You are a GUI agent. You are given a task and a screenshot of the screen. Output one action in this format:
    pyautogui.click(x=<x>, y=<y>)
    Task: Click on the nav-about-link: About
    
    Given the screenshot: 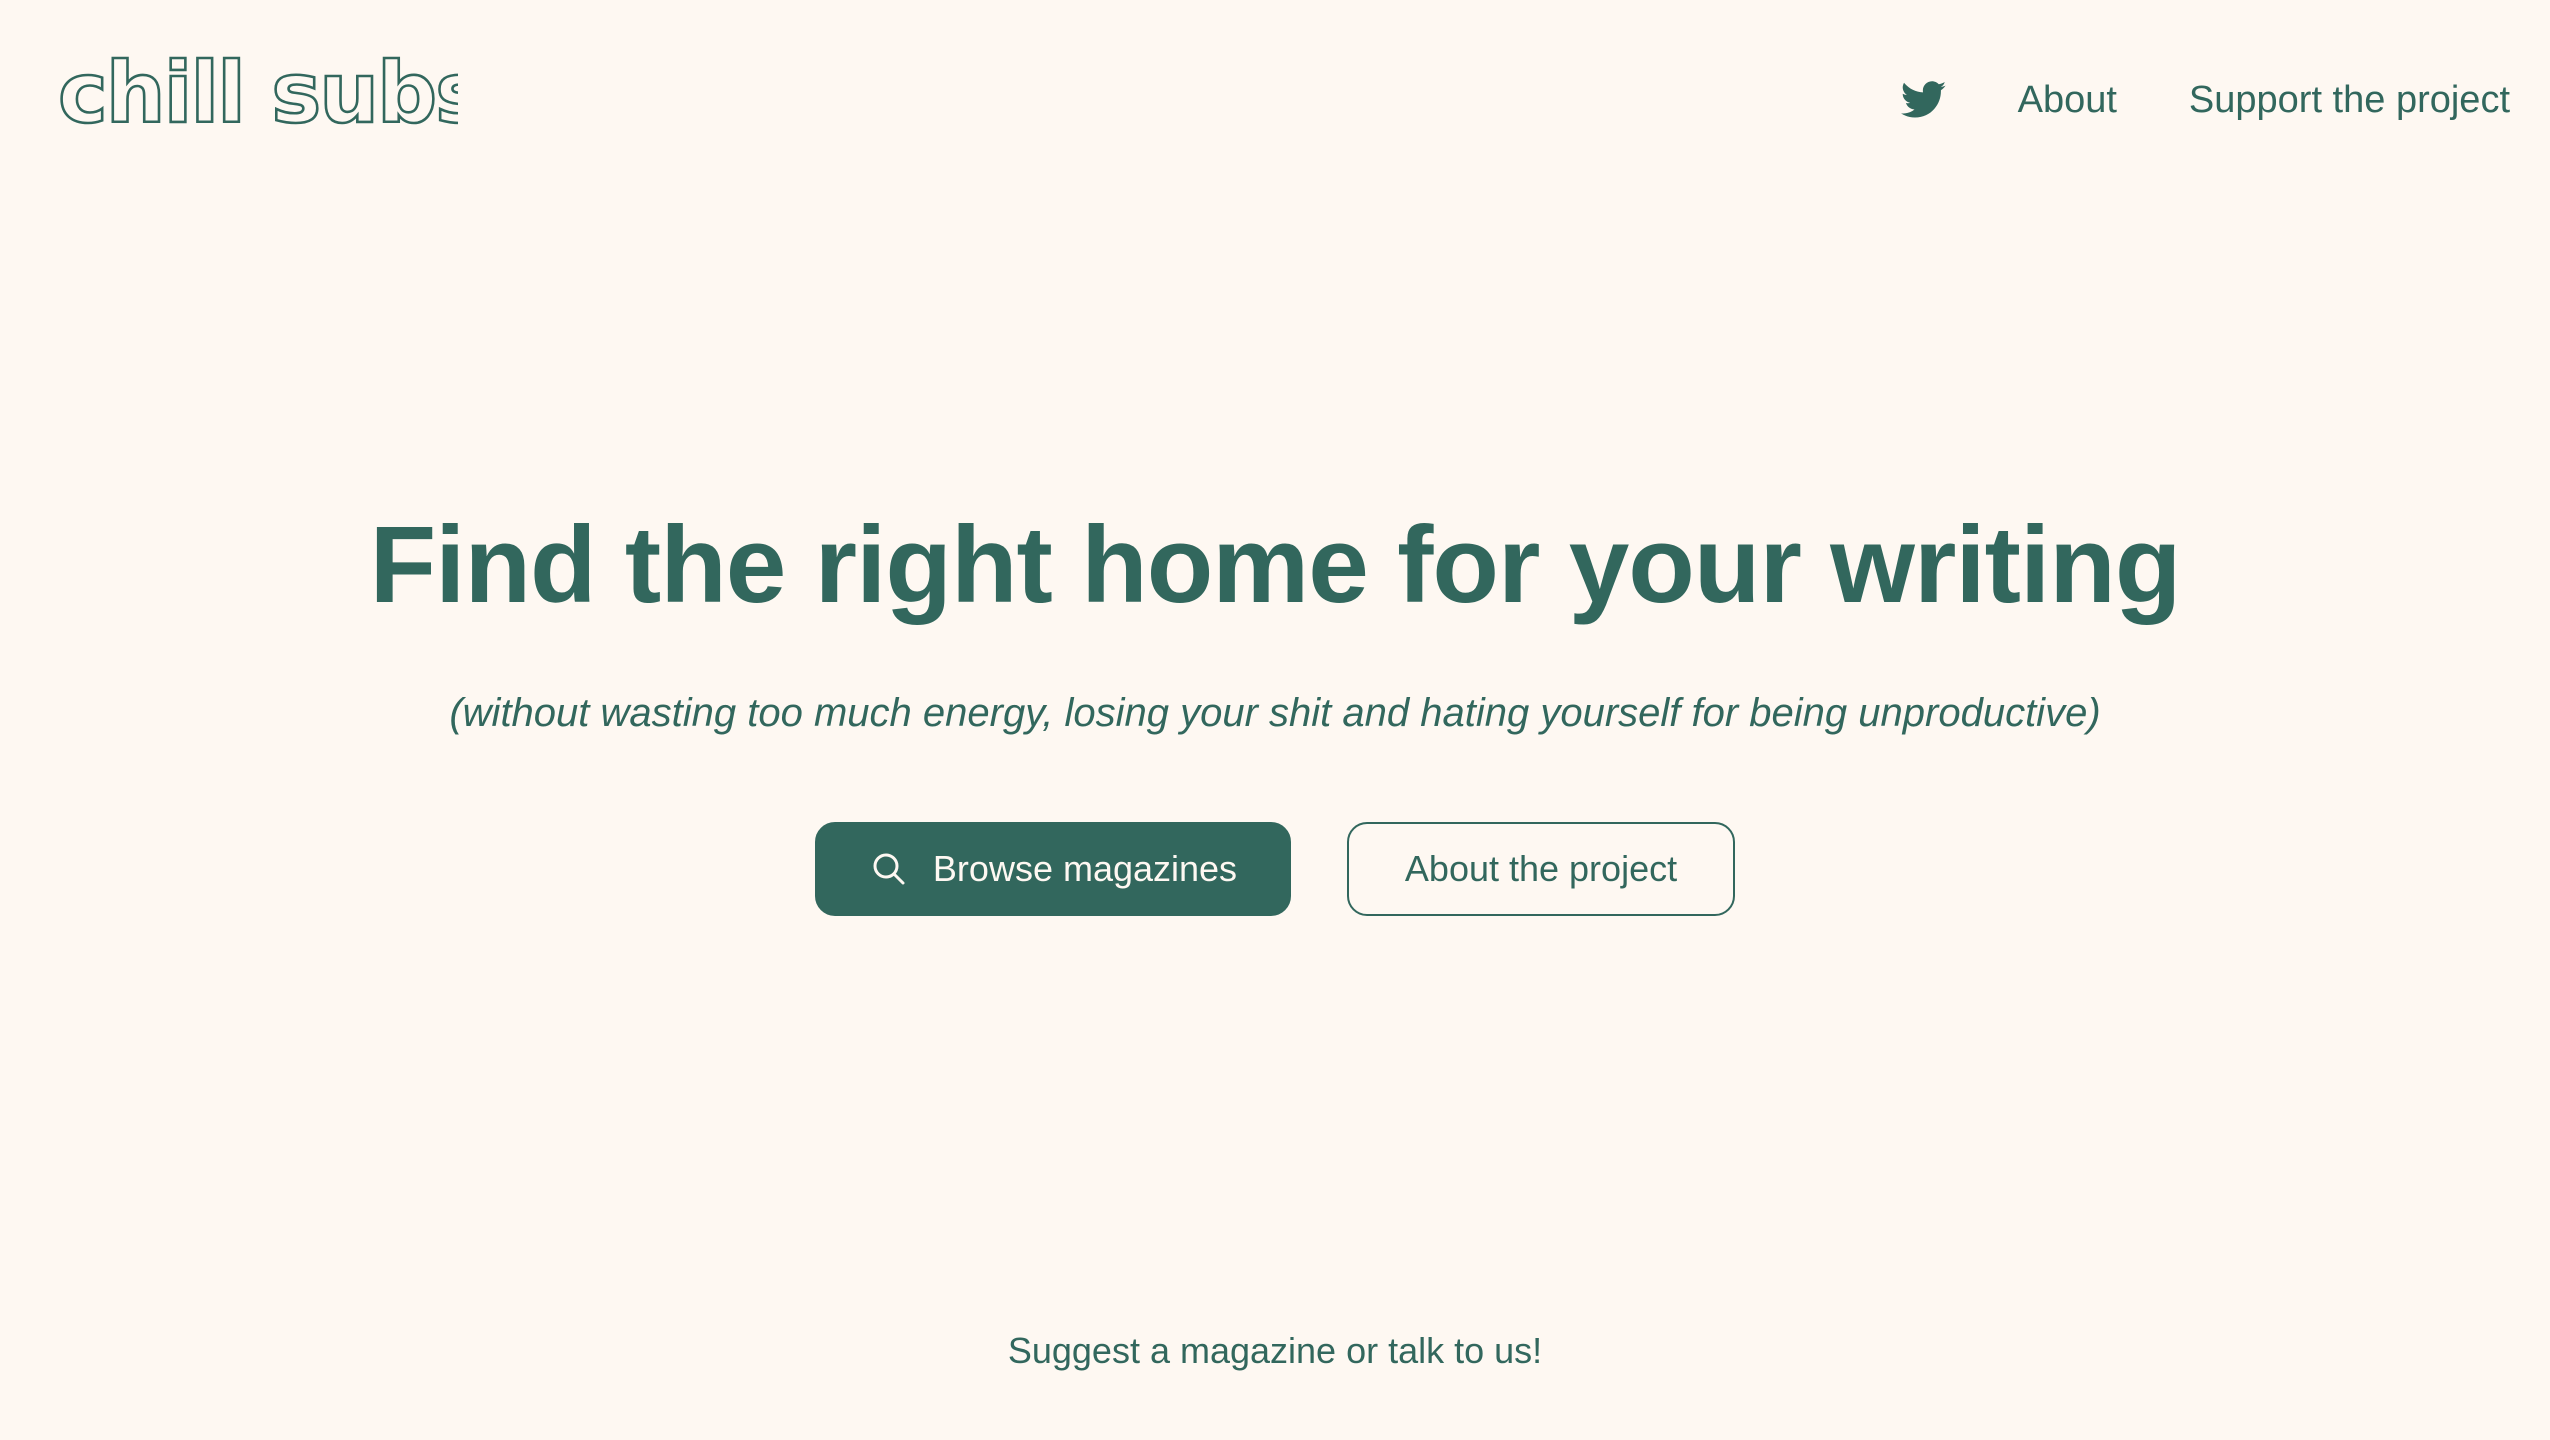 What is the action you would take?
    pyautogui.click(x=2067, y=100)
    